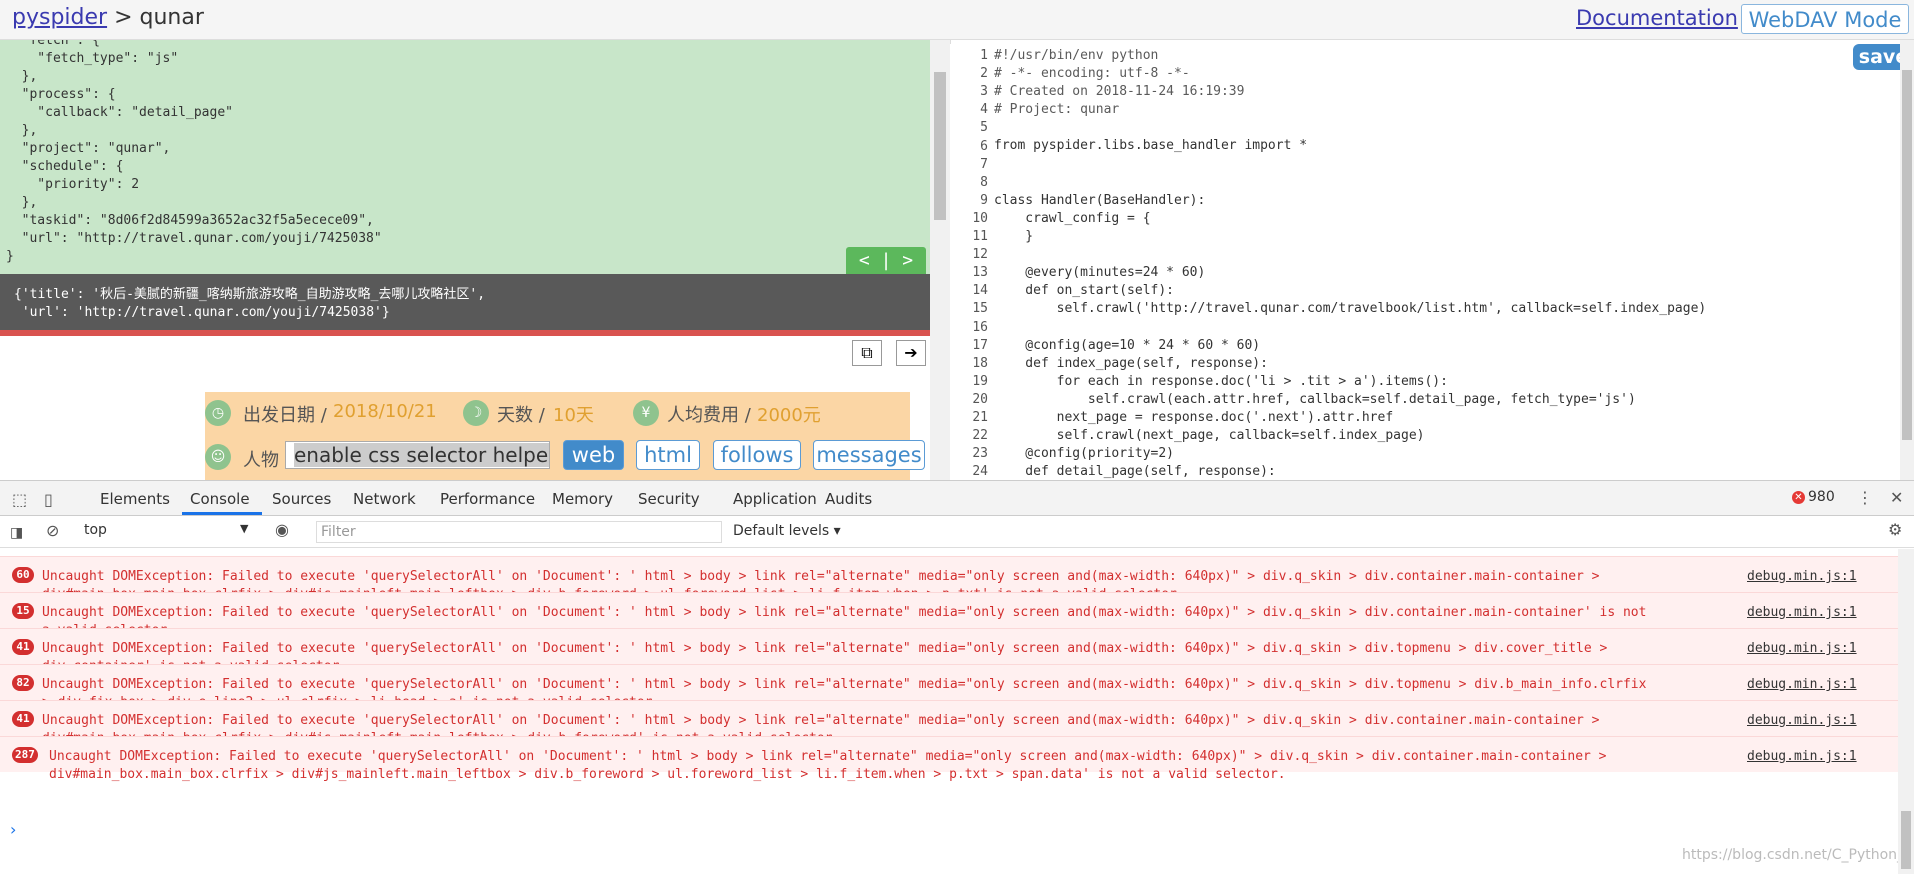 This screenshot has width=1914, height=874. What do you see at coordinates (1444, 291) in the screenshot?
I see `code-line: def on_start(self):` at bounding box center [1444, 291].